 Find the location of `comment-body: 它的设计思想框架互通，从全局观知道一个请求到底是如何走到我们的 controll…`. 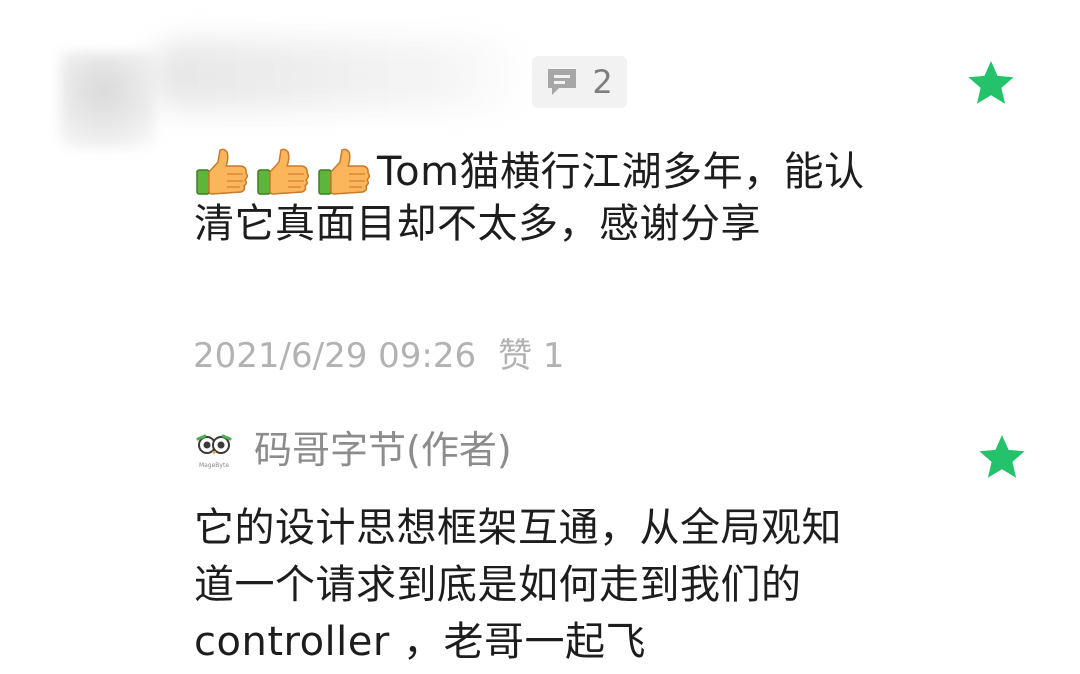

comment-body: 它的设计思想框架互通，从全局观知道一个请求到底是如何走到我们的 controll… is located at coordinates (518, 585).